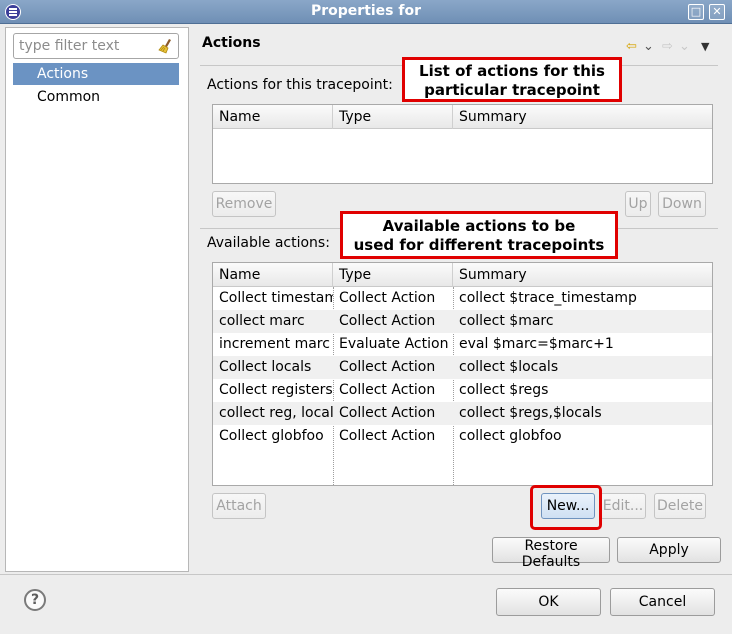  I want to click on forward-arrow-icon: ⇨, so click(667, 47).